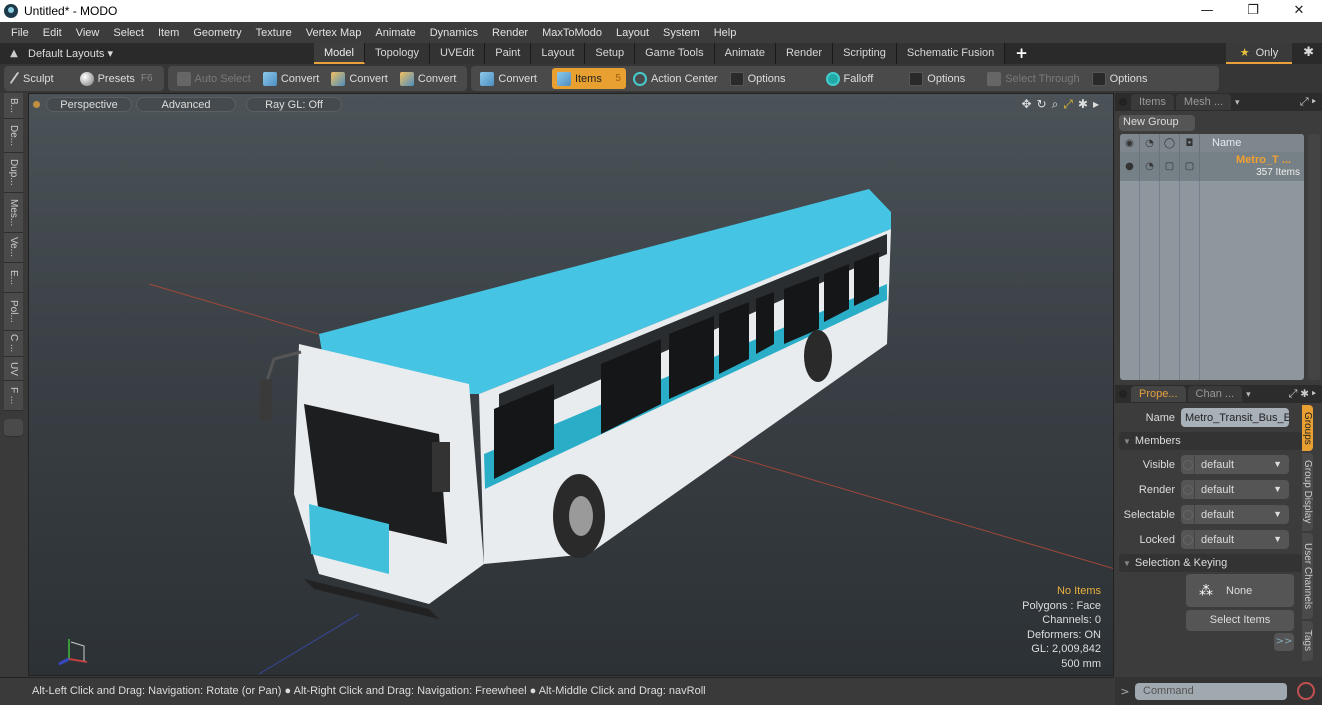 The height and width of the screenshot is (705, 1322). What do you see at coordinates (1157, 123) in the screenshot?
I see `new-group-button: New Group` at bounding box center [1157, 123].